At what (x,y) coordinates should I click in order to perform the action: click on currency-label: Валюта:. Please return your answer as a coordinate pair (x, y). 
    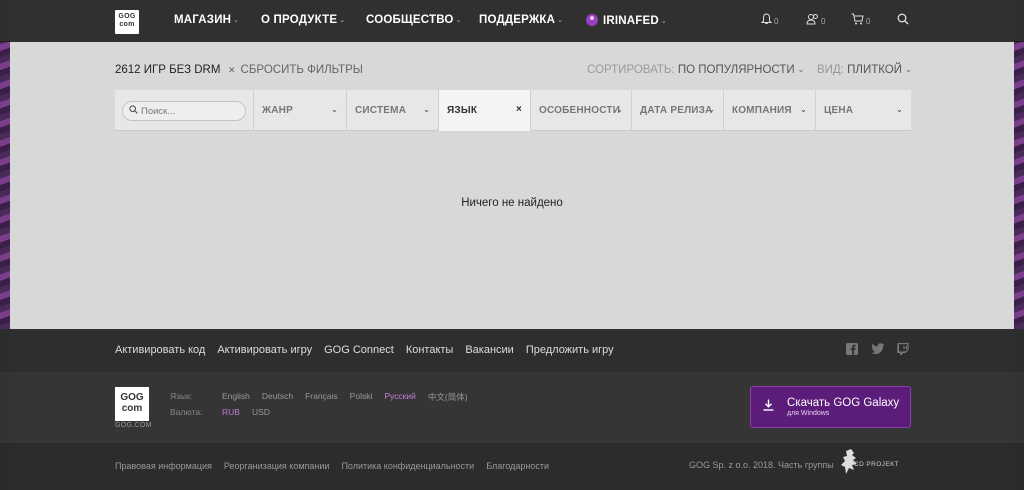
    Looking at the image, I should click on (186, 412).